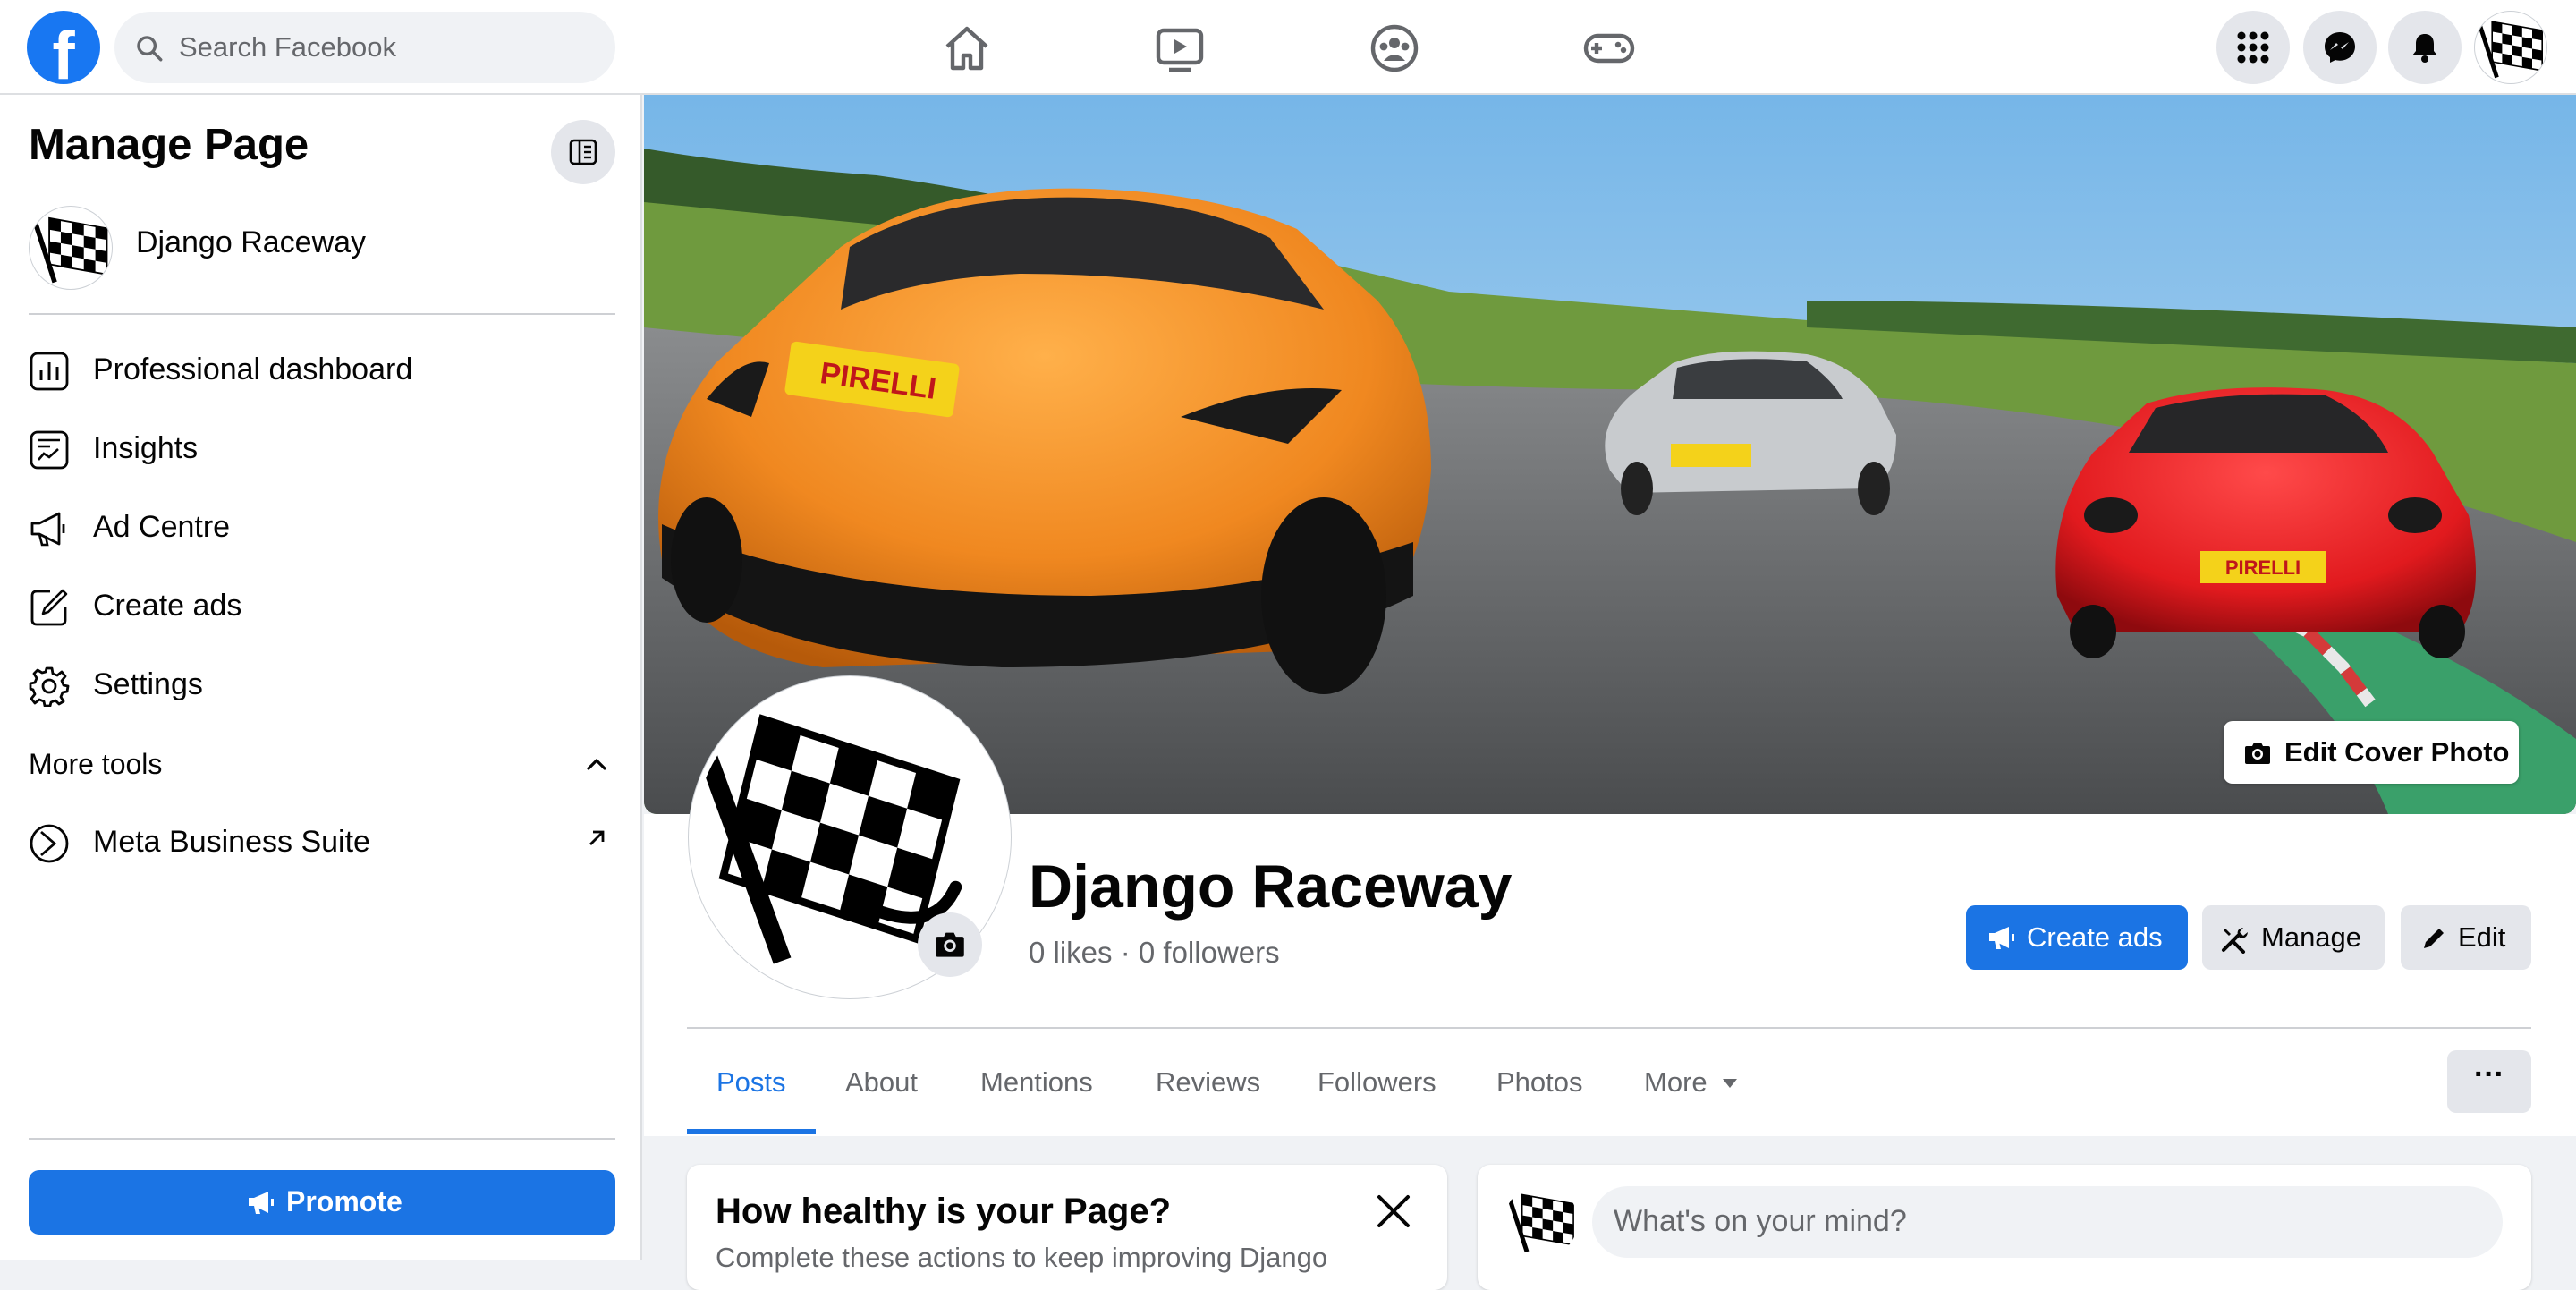 The width and height of the screenshot is (2576, 1290). I want to click on followers-count: 0 followers, so click(1209, 952).